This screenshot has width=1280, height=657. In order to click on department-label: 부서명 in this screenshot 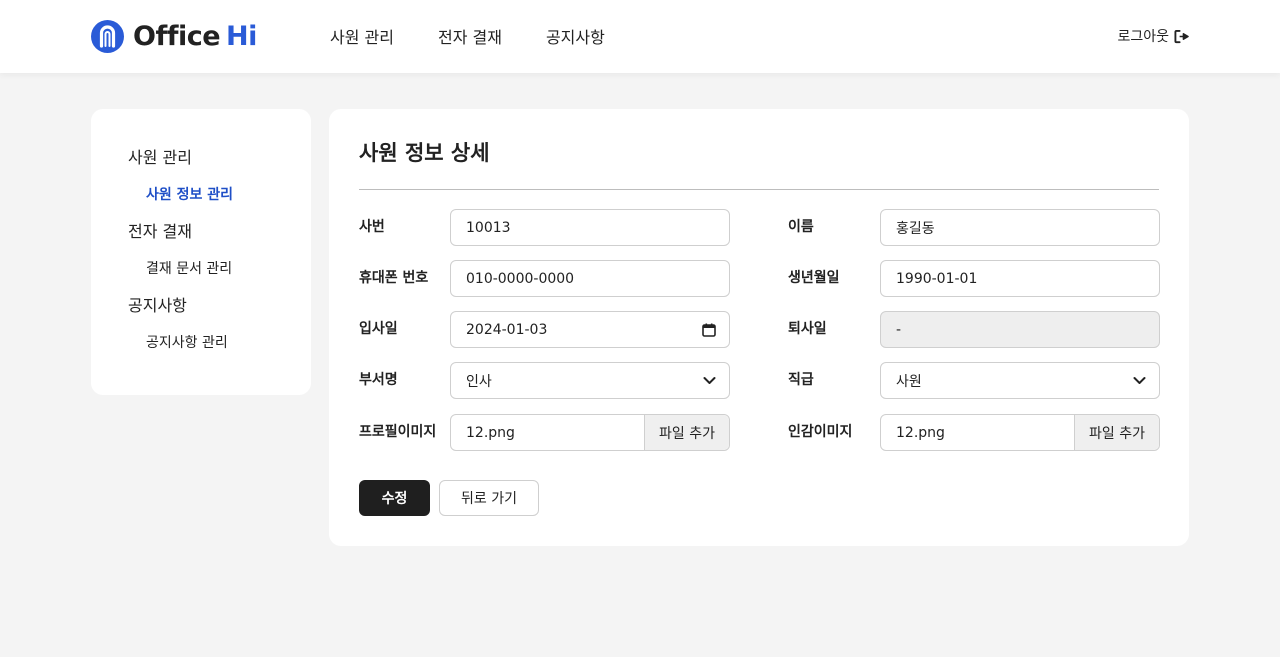, I will do `click(378, 380)`.